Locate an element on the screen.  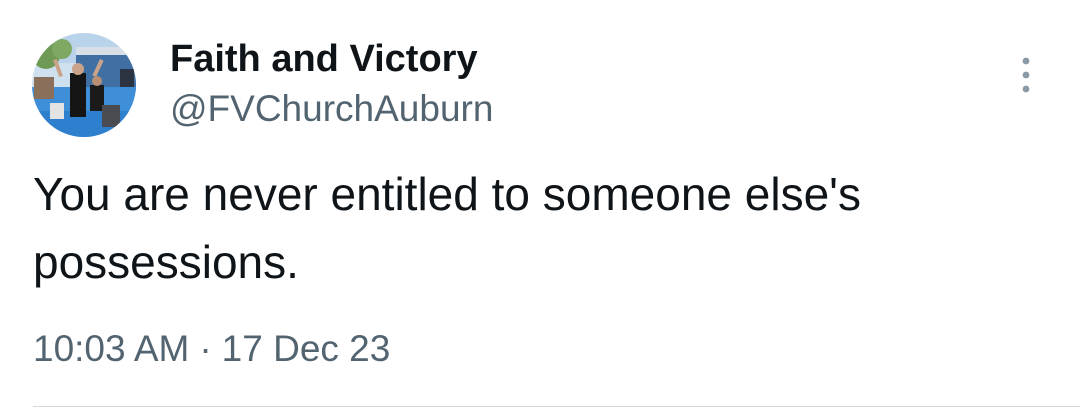
divider is located at coordinates (556, 406).